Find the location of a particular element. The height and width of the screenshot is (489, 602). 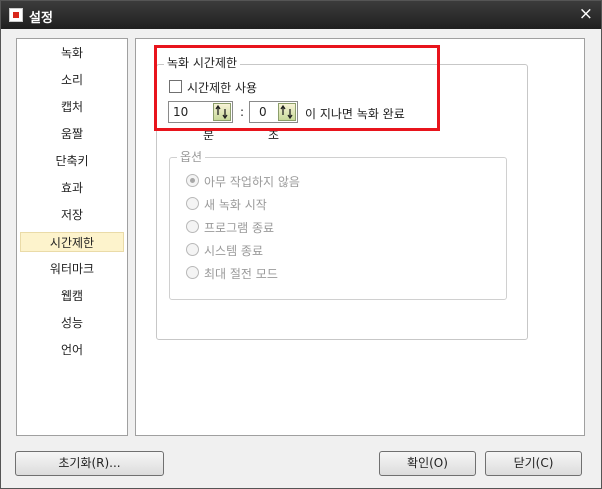

app-icon is located at coordinates (16, 15).